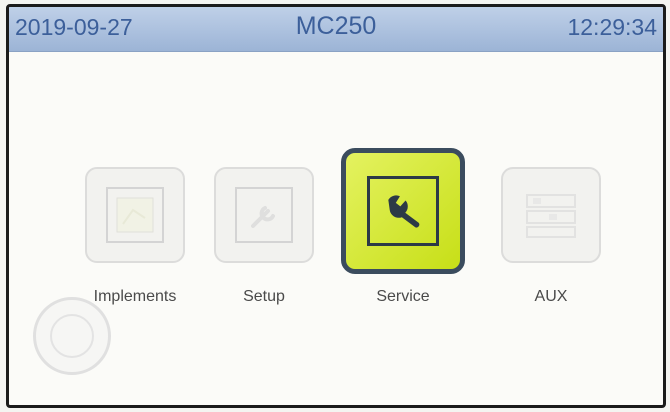 This screenshot has width=670, height=412. I want to click on setup-button, so click(264, 215).